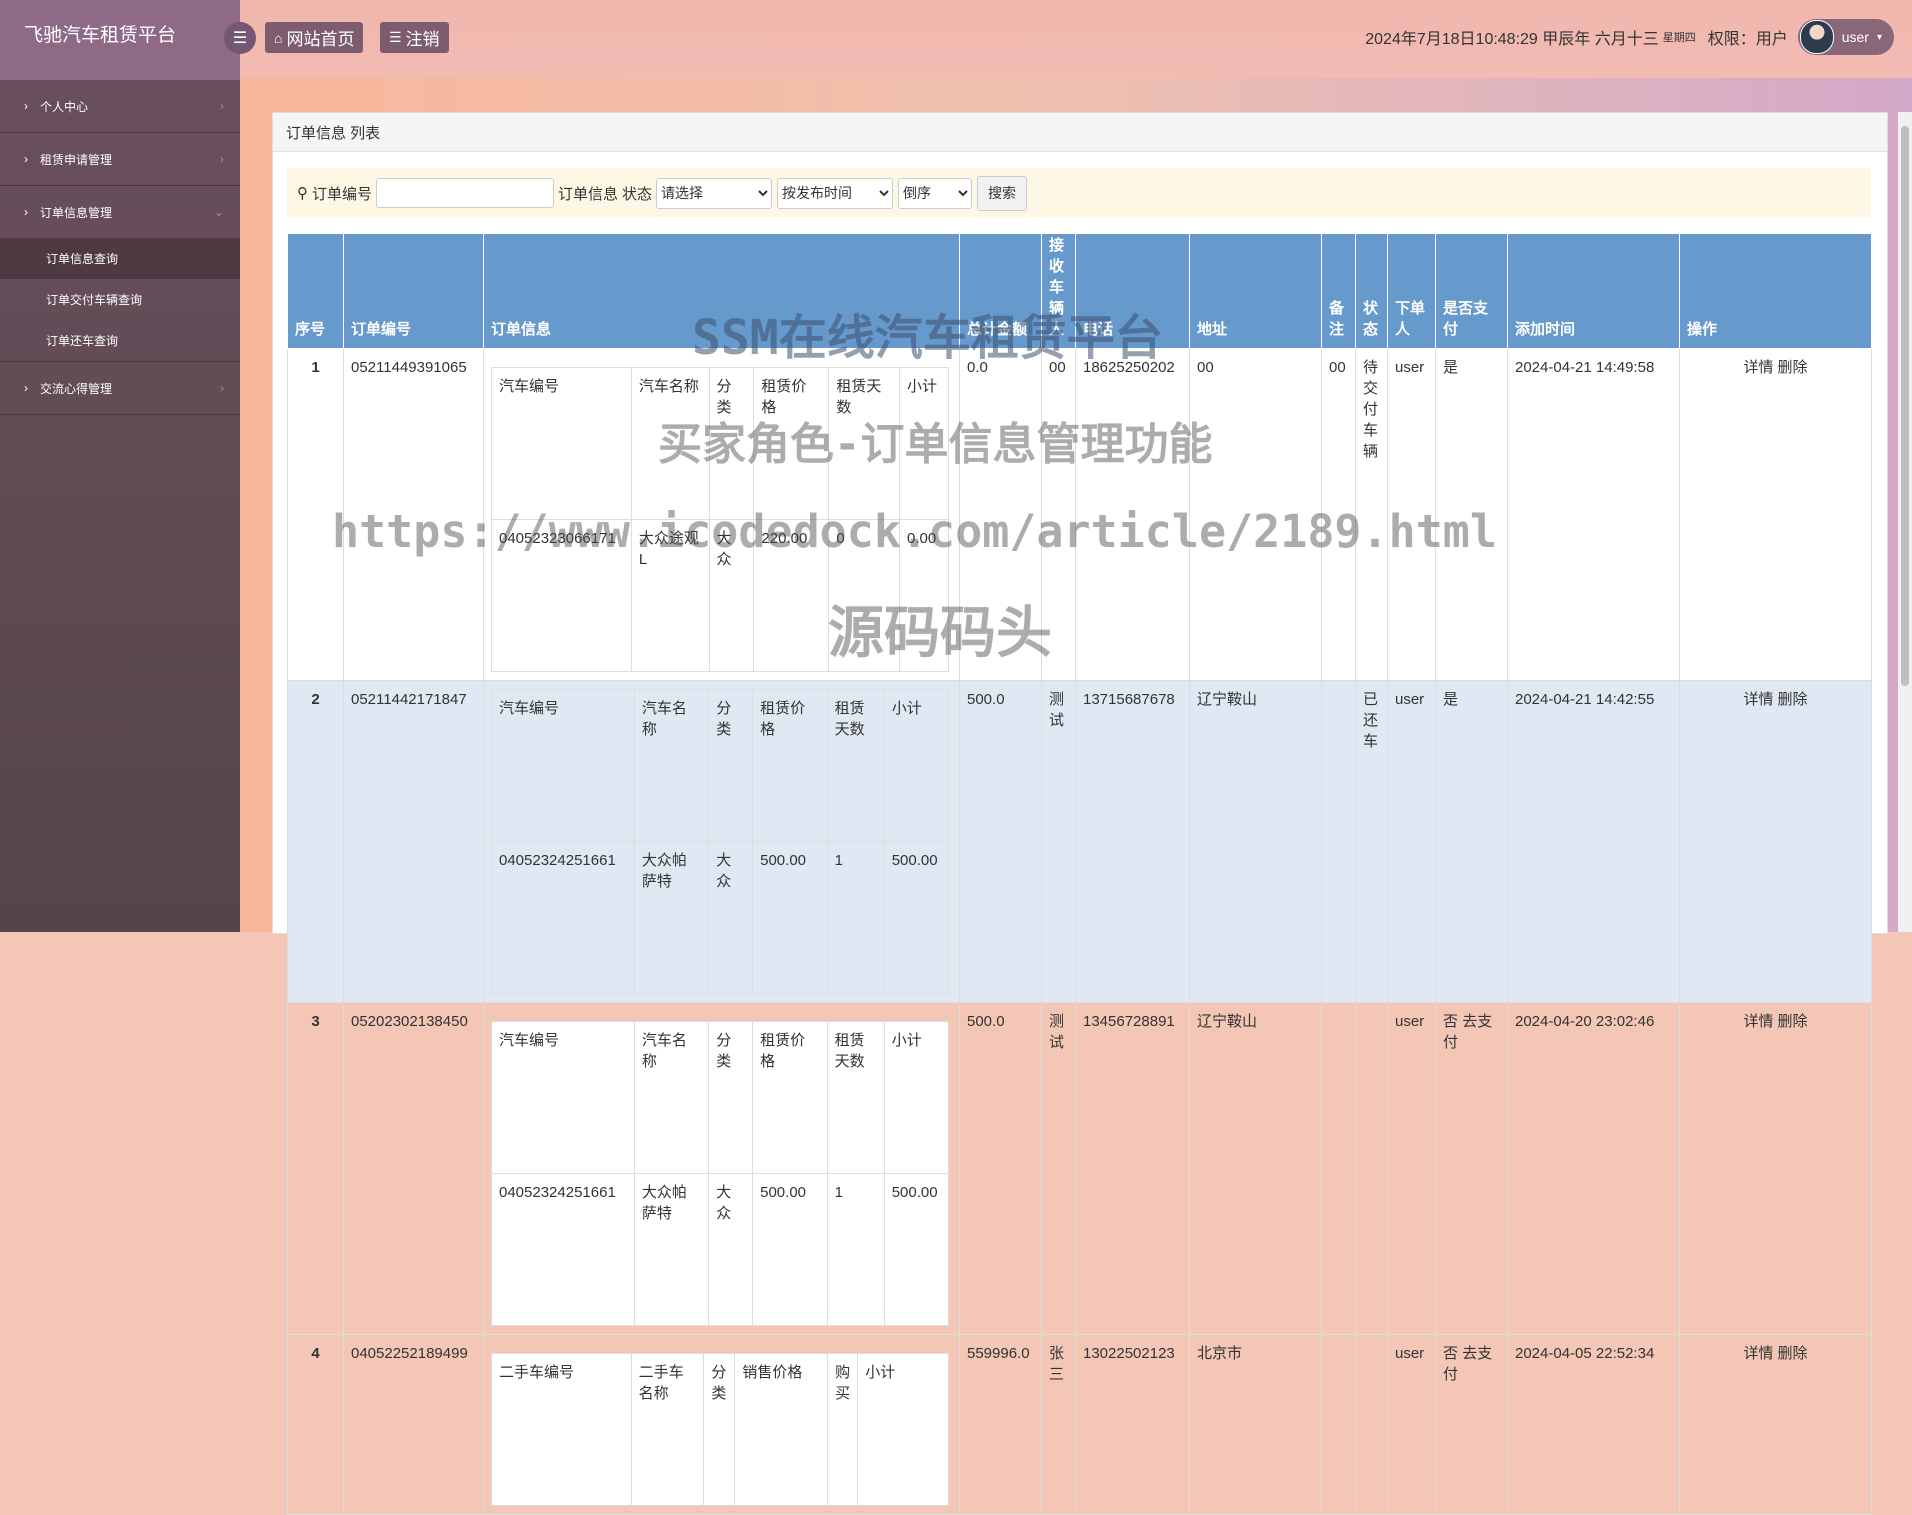 This screenshot has width=1912, height=1515. What do you see at coordinates (1132, 291) in the screenshot?
I see `col-header: 电话` at bounding box center [1132, 291].